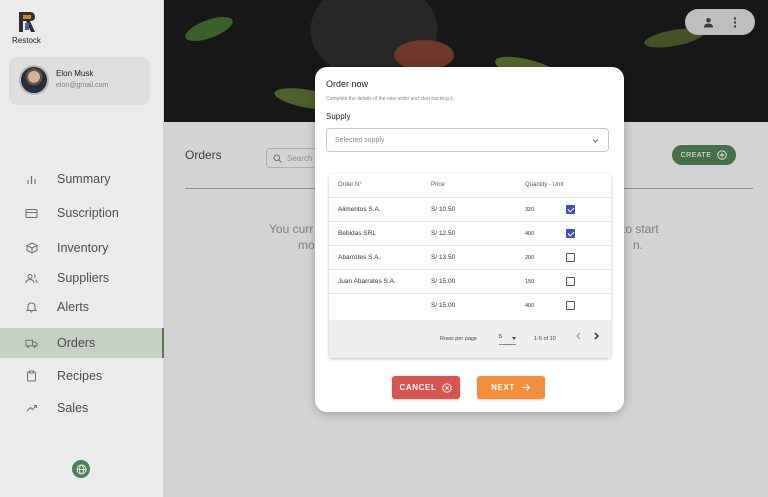  What do you see at coordinates (545, 339) in the screenshot?
I see `pagination-range: 1-5 of 10` at bounding box center [545, 339].